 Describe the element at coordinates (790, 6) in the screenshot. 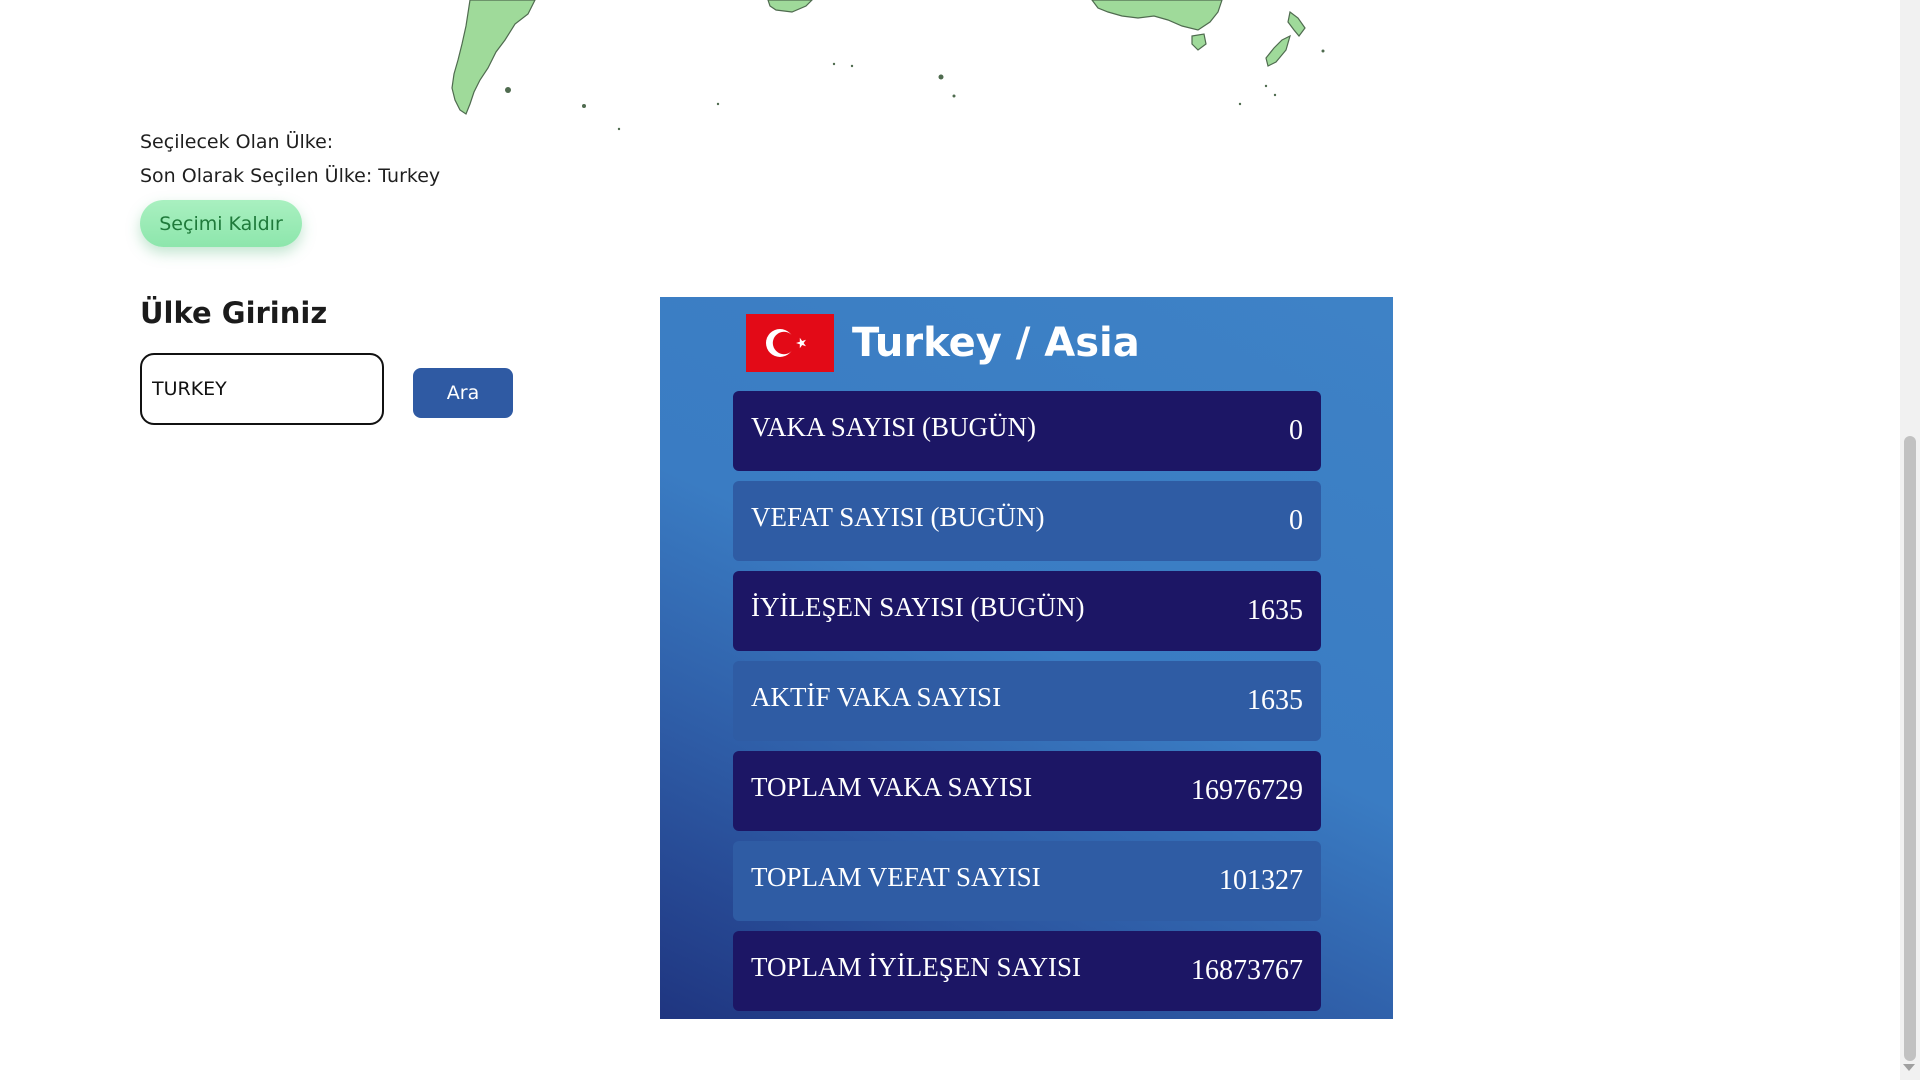

I see `map-africa-tip` at that location.